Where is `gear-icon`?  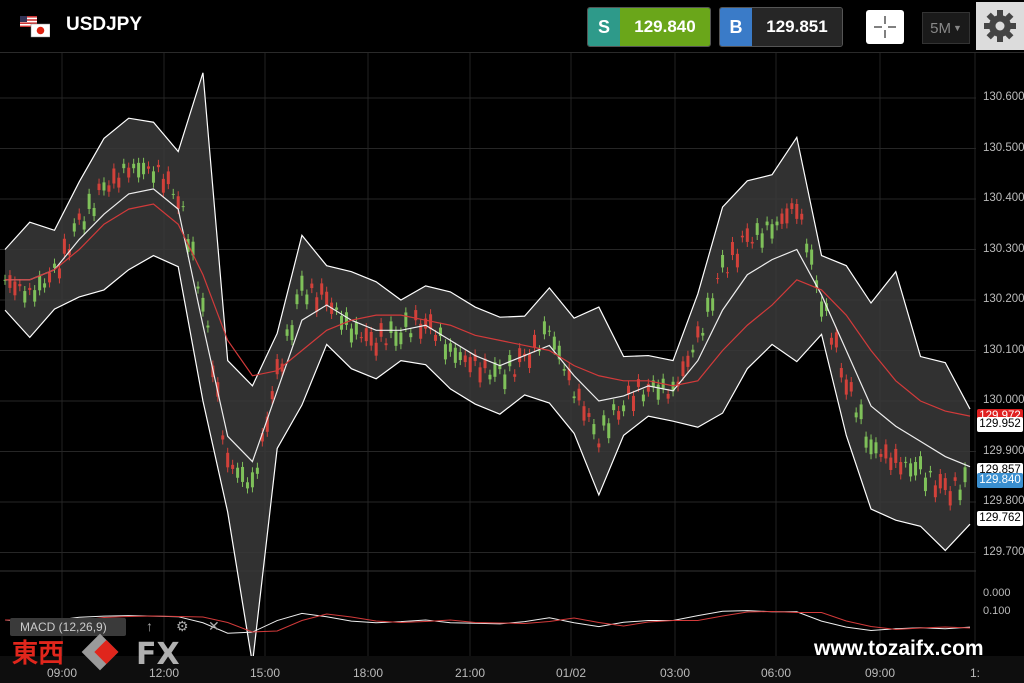
gear-icon is located at coordinates (1000, 26).